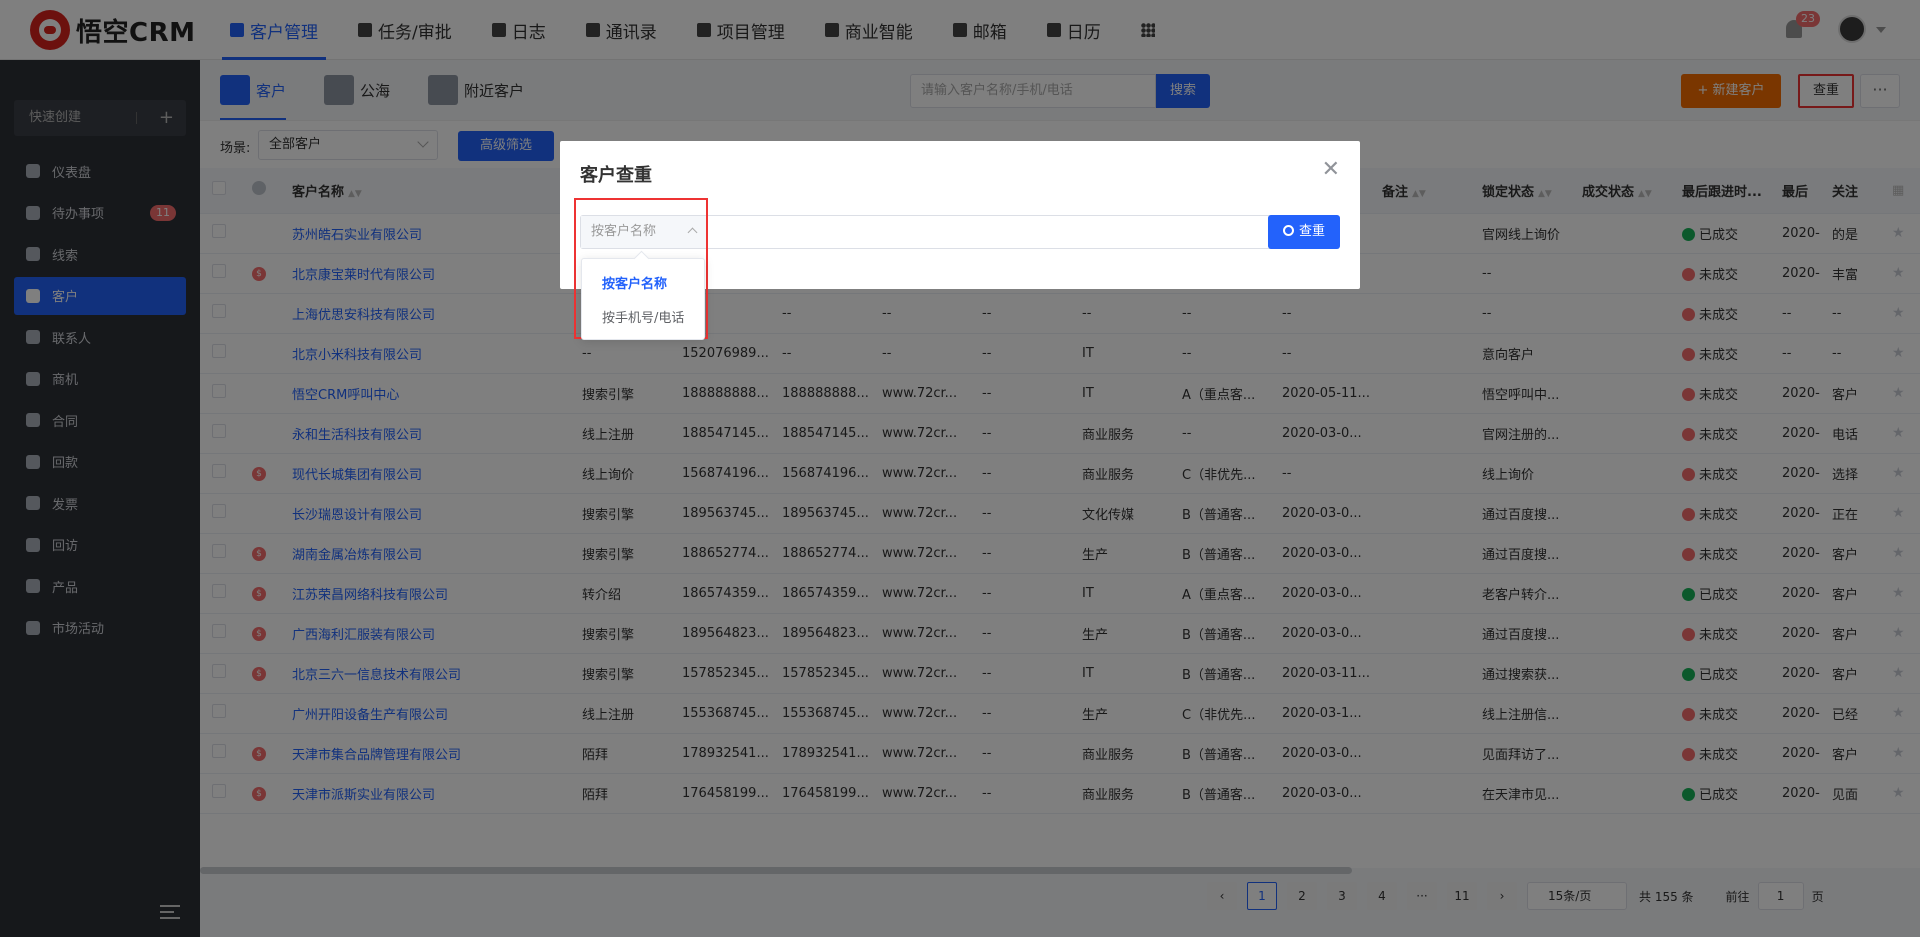 The height and width of the screenshot is (937, 1920). What do you see at coordinates (1311, 231) in the screenshot?
I see `dup-query-label: 查重` at bounding box center [1311, 231].